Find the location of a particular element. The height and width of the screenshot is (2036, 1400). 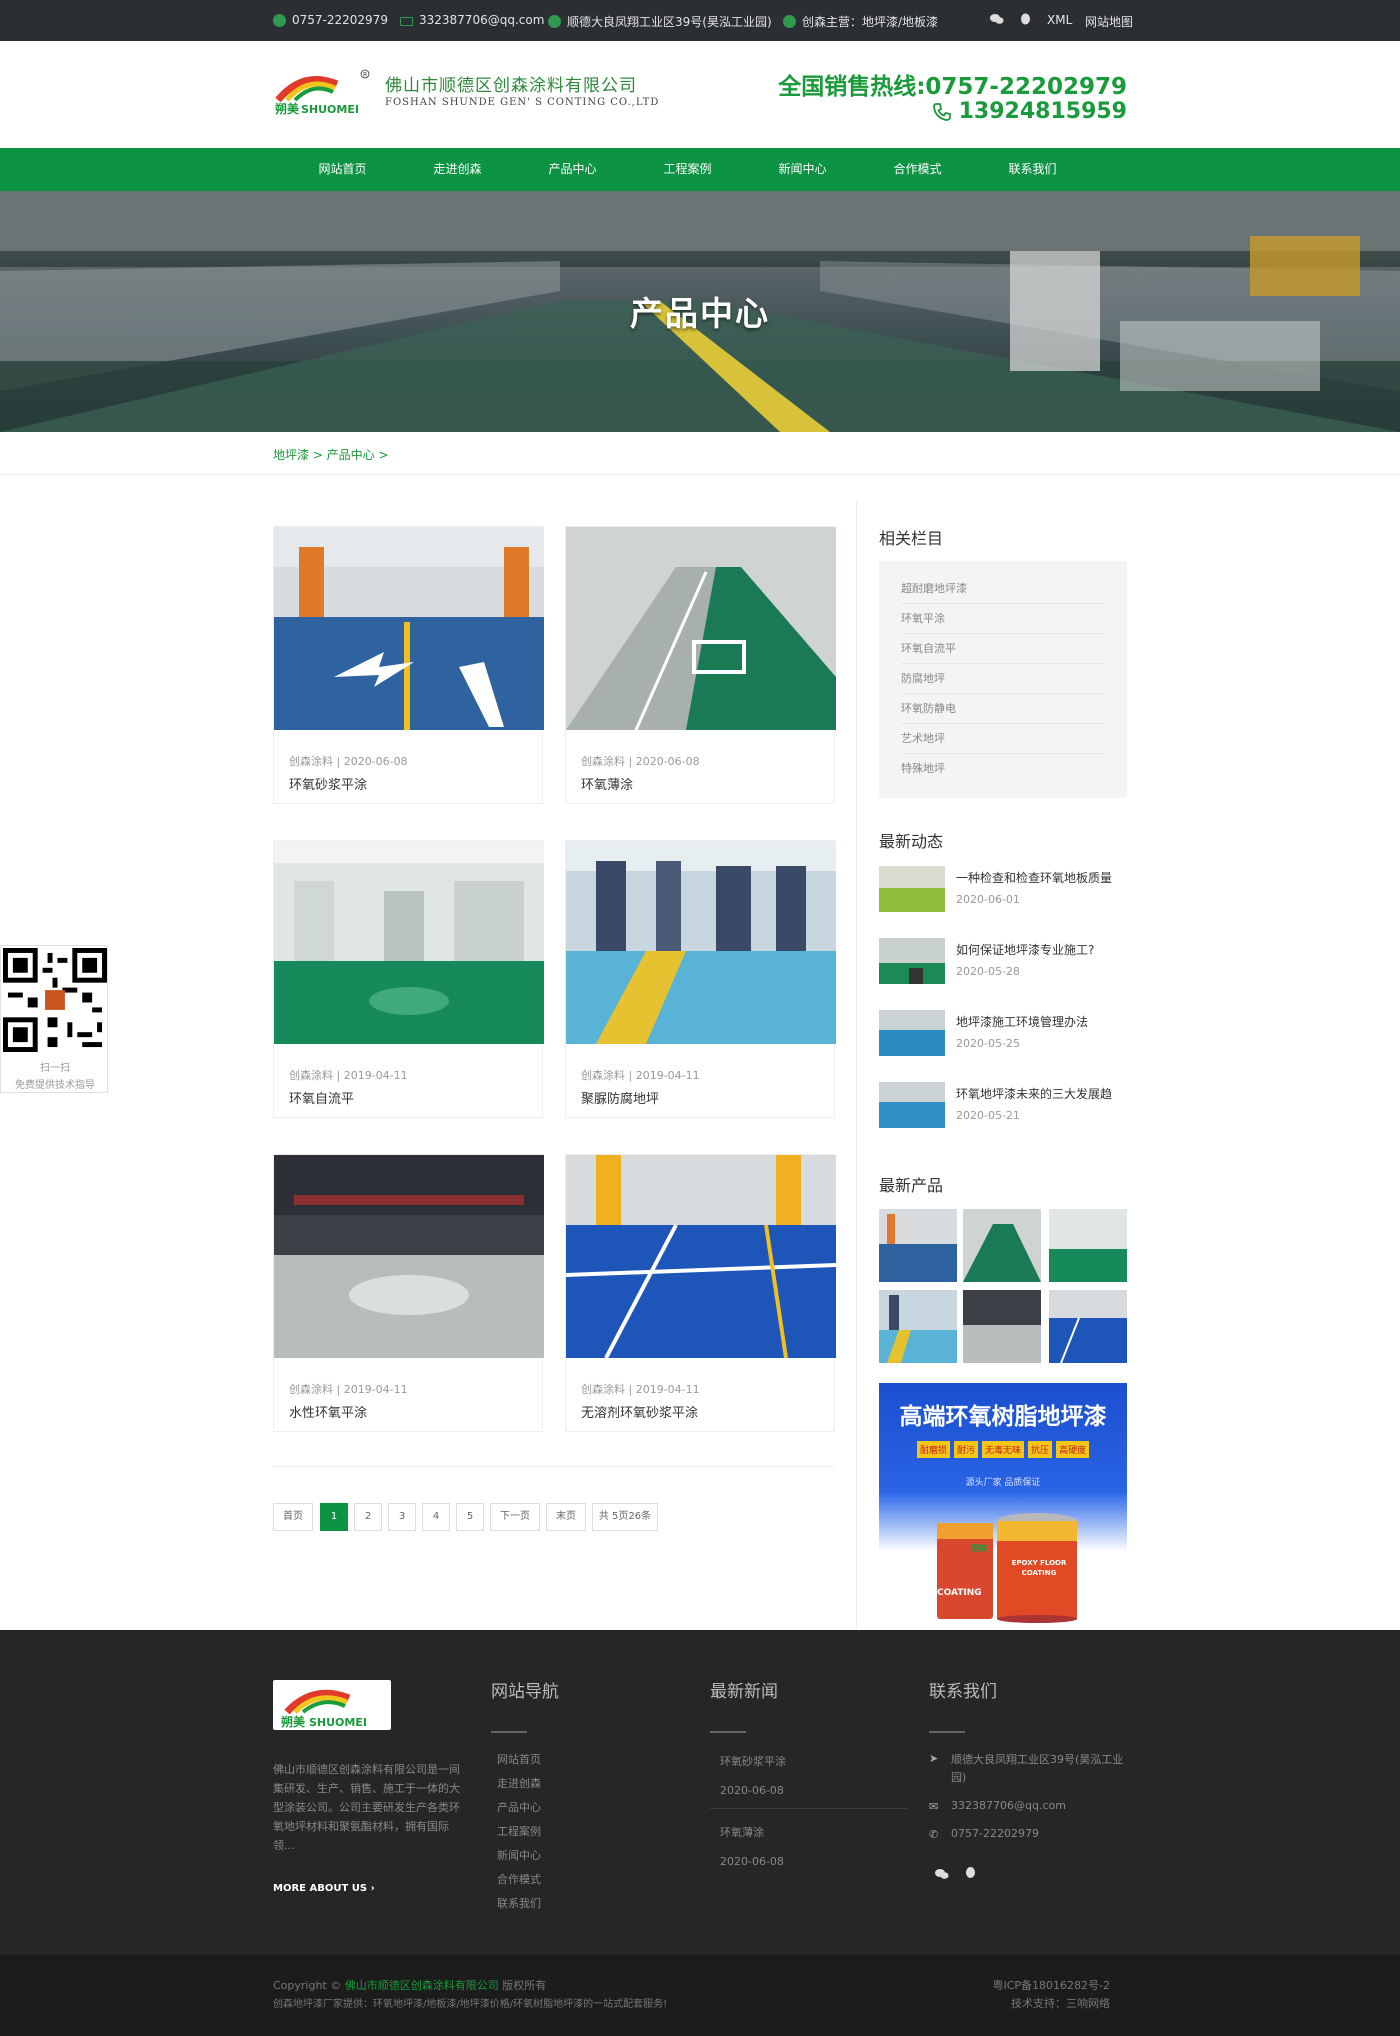

product-card: 创森涂料 | 2019-04-11 无溶剂环氧砂浆平涂 is located at coordinates (700, 1293).